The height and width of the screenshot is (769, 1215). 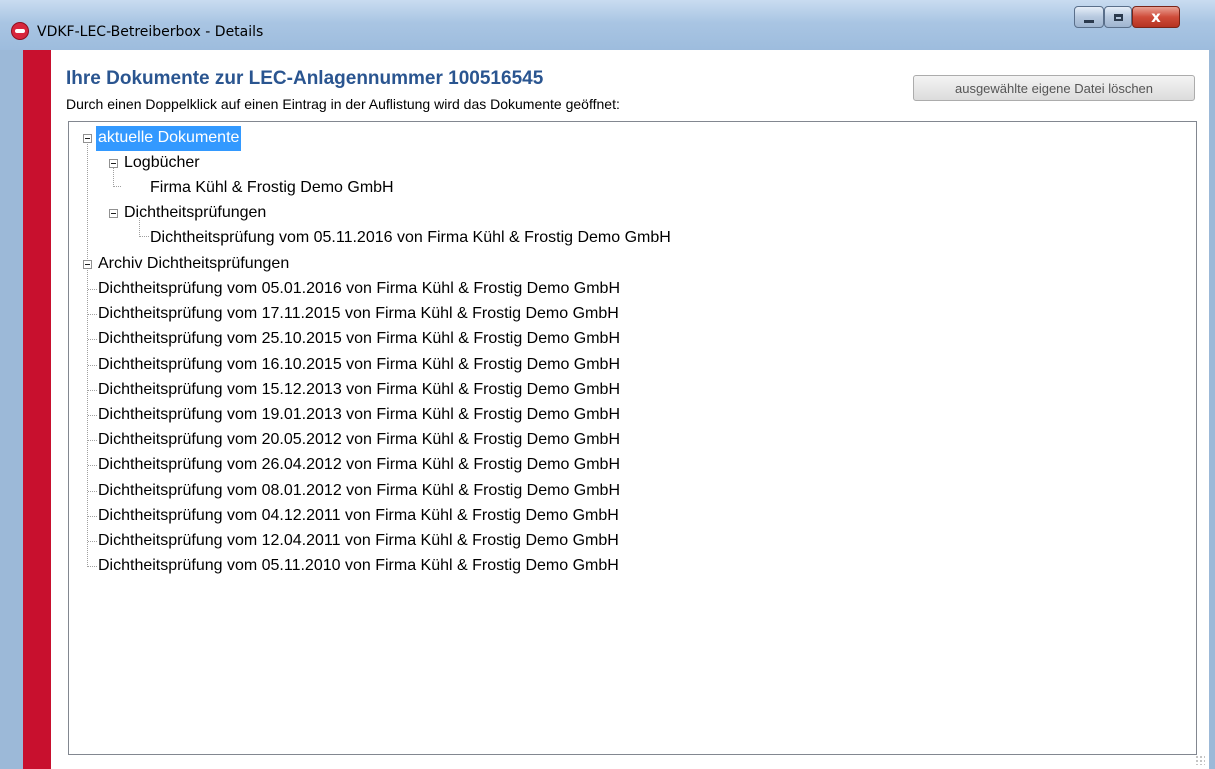 I want to click on tree-node-logbooks: Logbücher, so click(x=162, y=163).